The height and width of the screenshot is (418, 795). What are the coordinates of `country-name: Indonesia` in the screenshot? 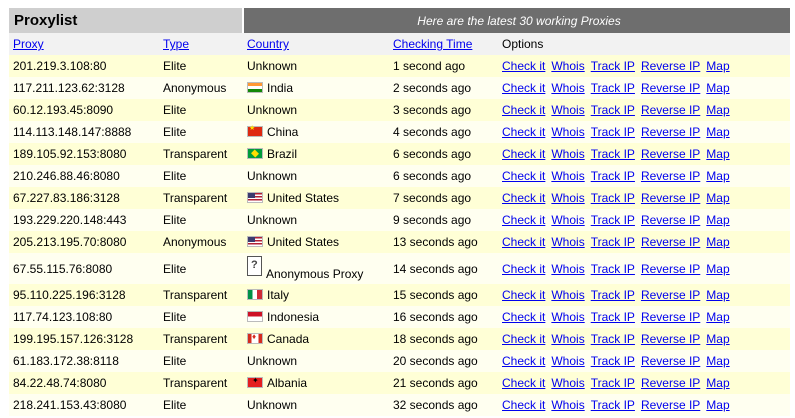 It's located at (293, 317).